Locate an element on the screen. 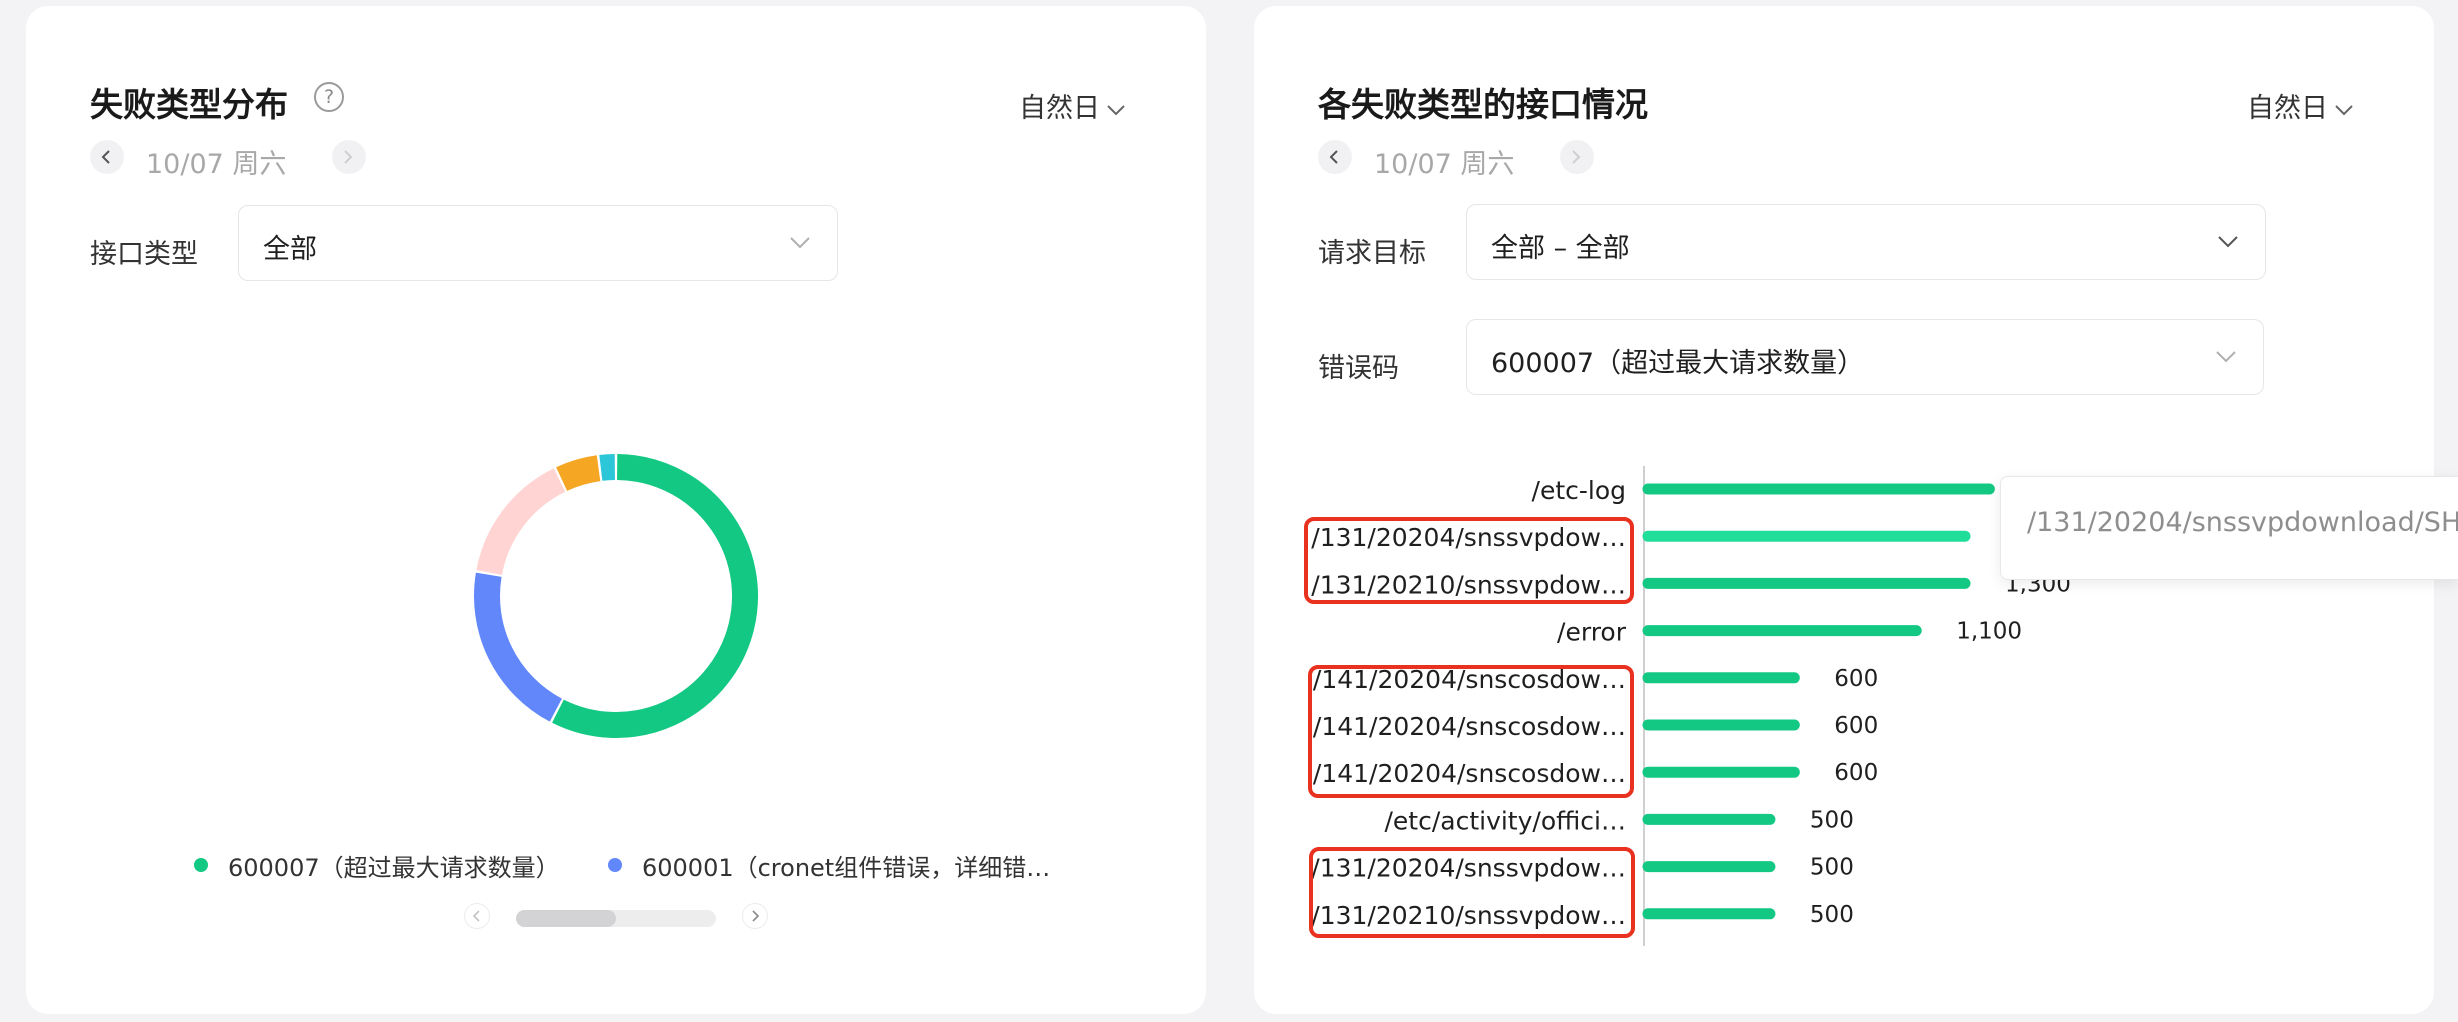  bar-category-label: /etc-log is located at coordinates (1579, 490).